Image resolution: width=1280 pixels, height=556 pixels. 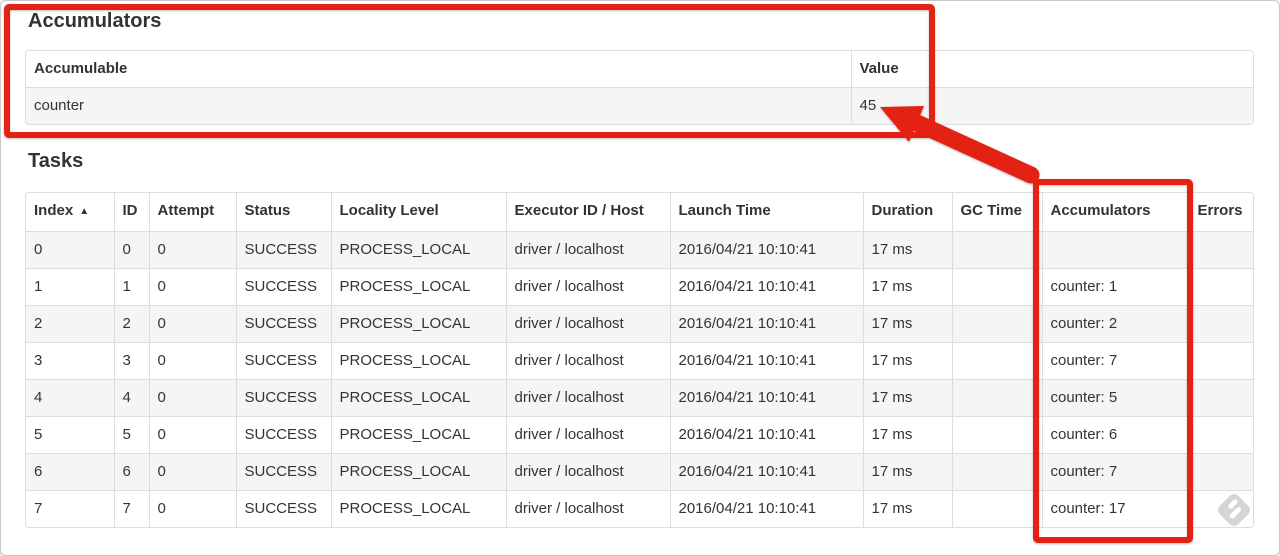 What do you see at coordinates (95, 21) in the screenshot?
I see `accumulators-heading: Accumulators` at bounding box center [95, 21].